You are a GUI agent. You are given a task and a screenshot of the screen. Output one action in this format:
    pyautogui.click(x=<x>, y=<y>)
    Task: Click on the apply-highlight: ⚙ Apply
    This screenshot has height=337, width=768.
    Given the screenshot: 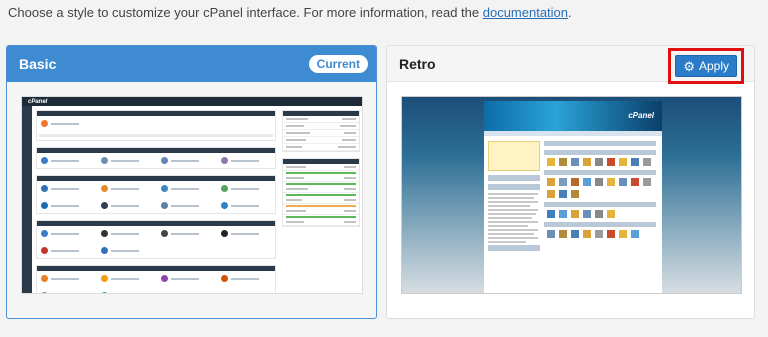 What is the action you would take?
    pyautogui.click(x=706, y=66)
    